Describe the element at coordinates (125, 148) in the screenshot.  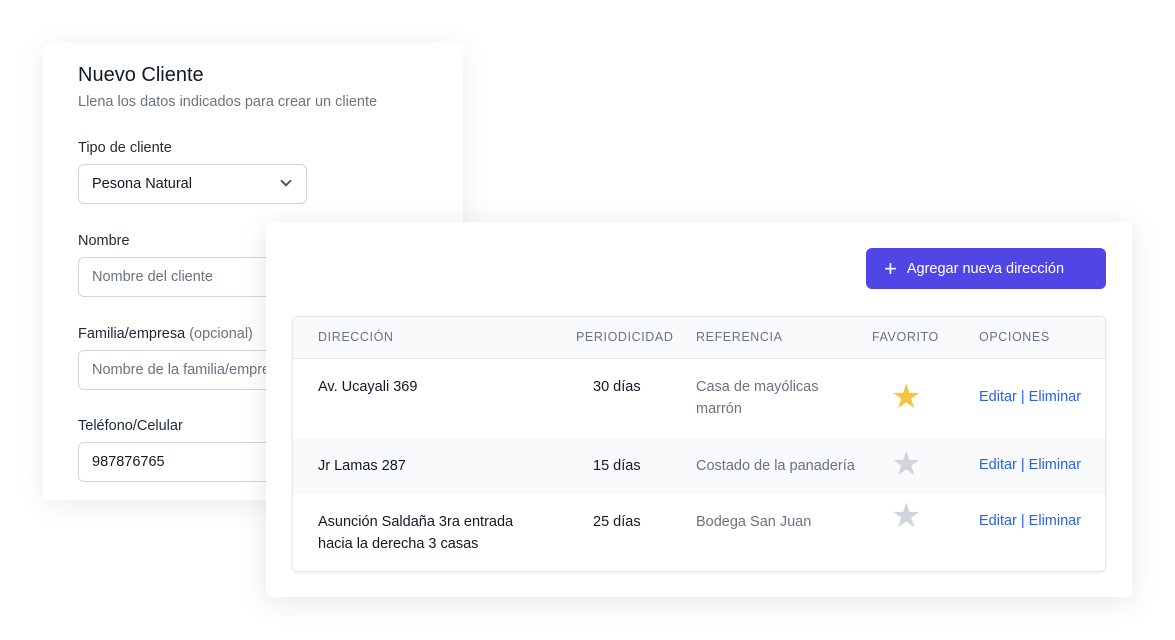
I see `tipo-label: Tipo de cliente` at that location.